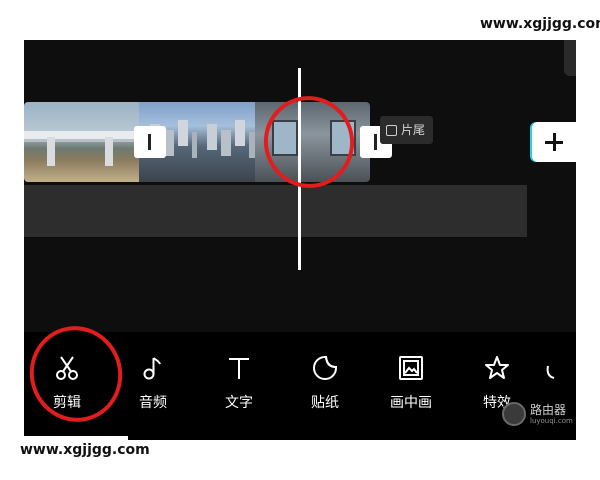  Describe the element at coordinates (80, 451) in the screenshot. I see `watermark-bottom: www.xgjjgg.com` at that location.